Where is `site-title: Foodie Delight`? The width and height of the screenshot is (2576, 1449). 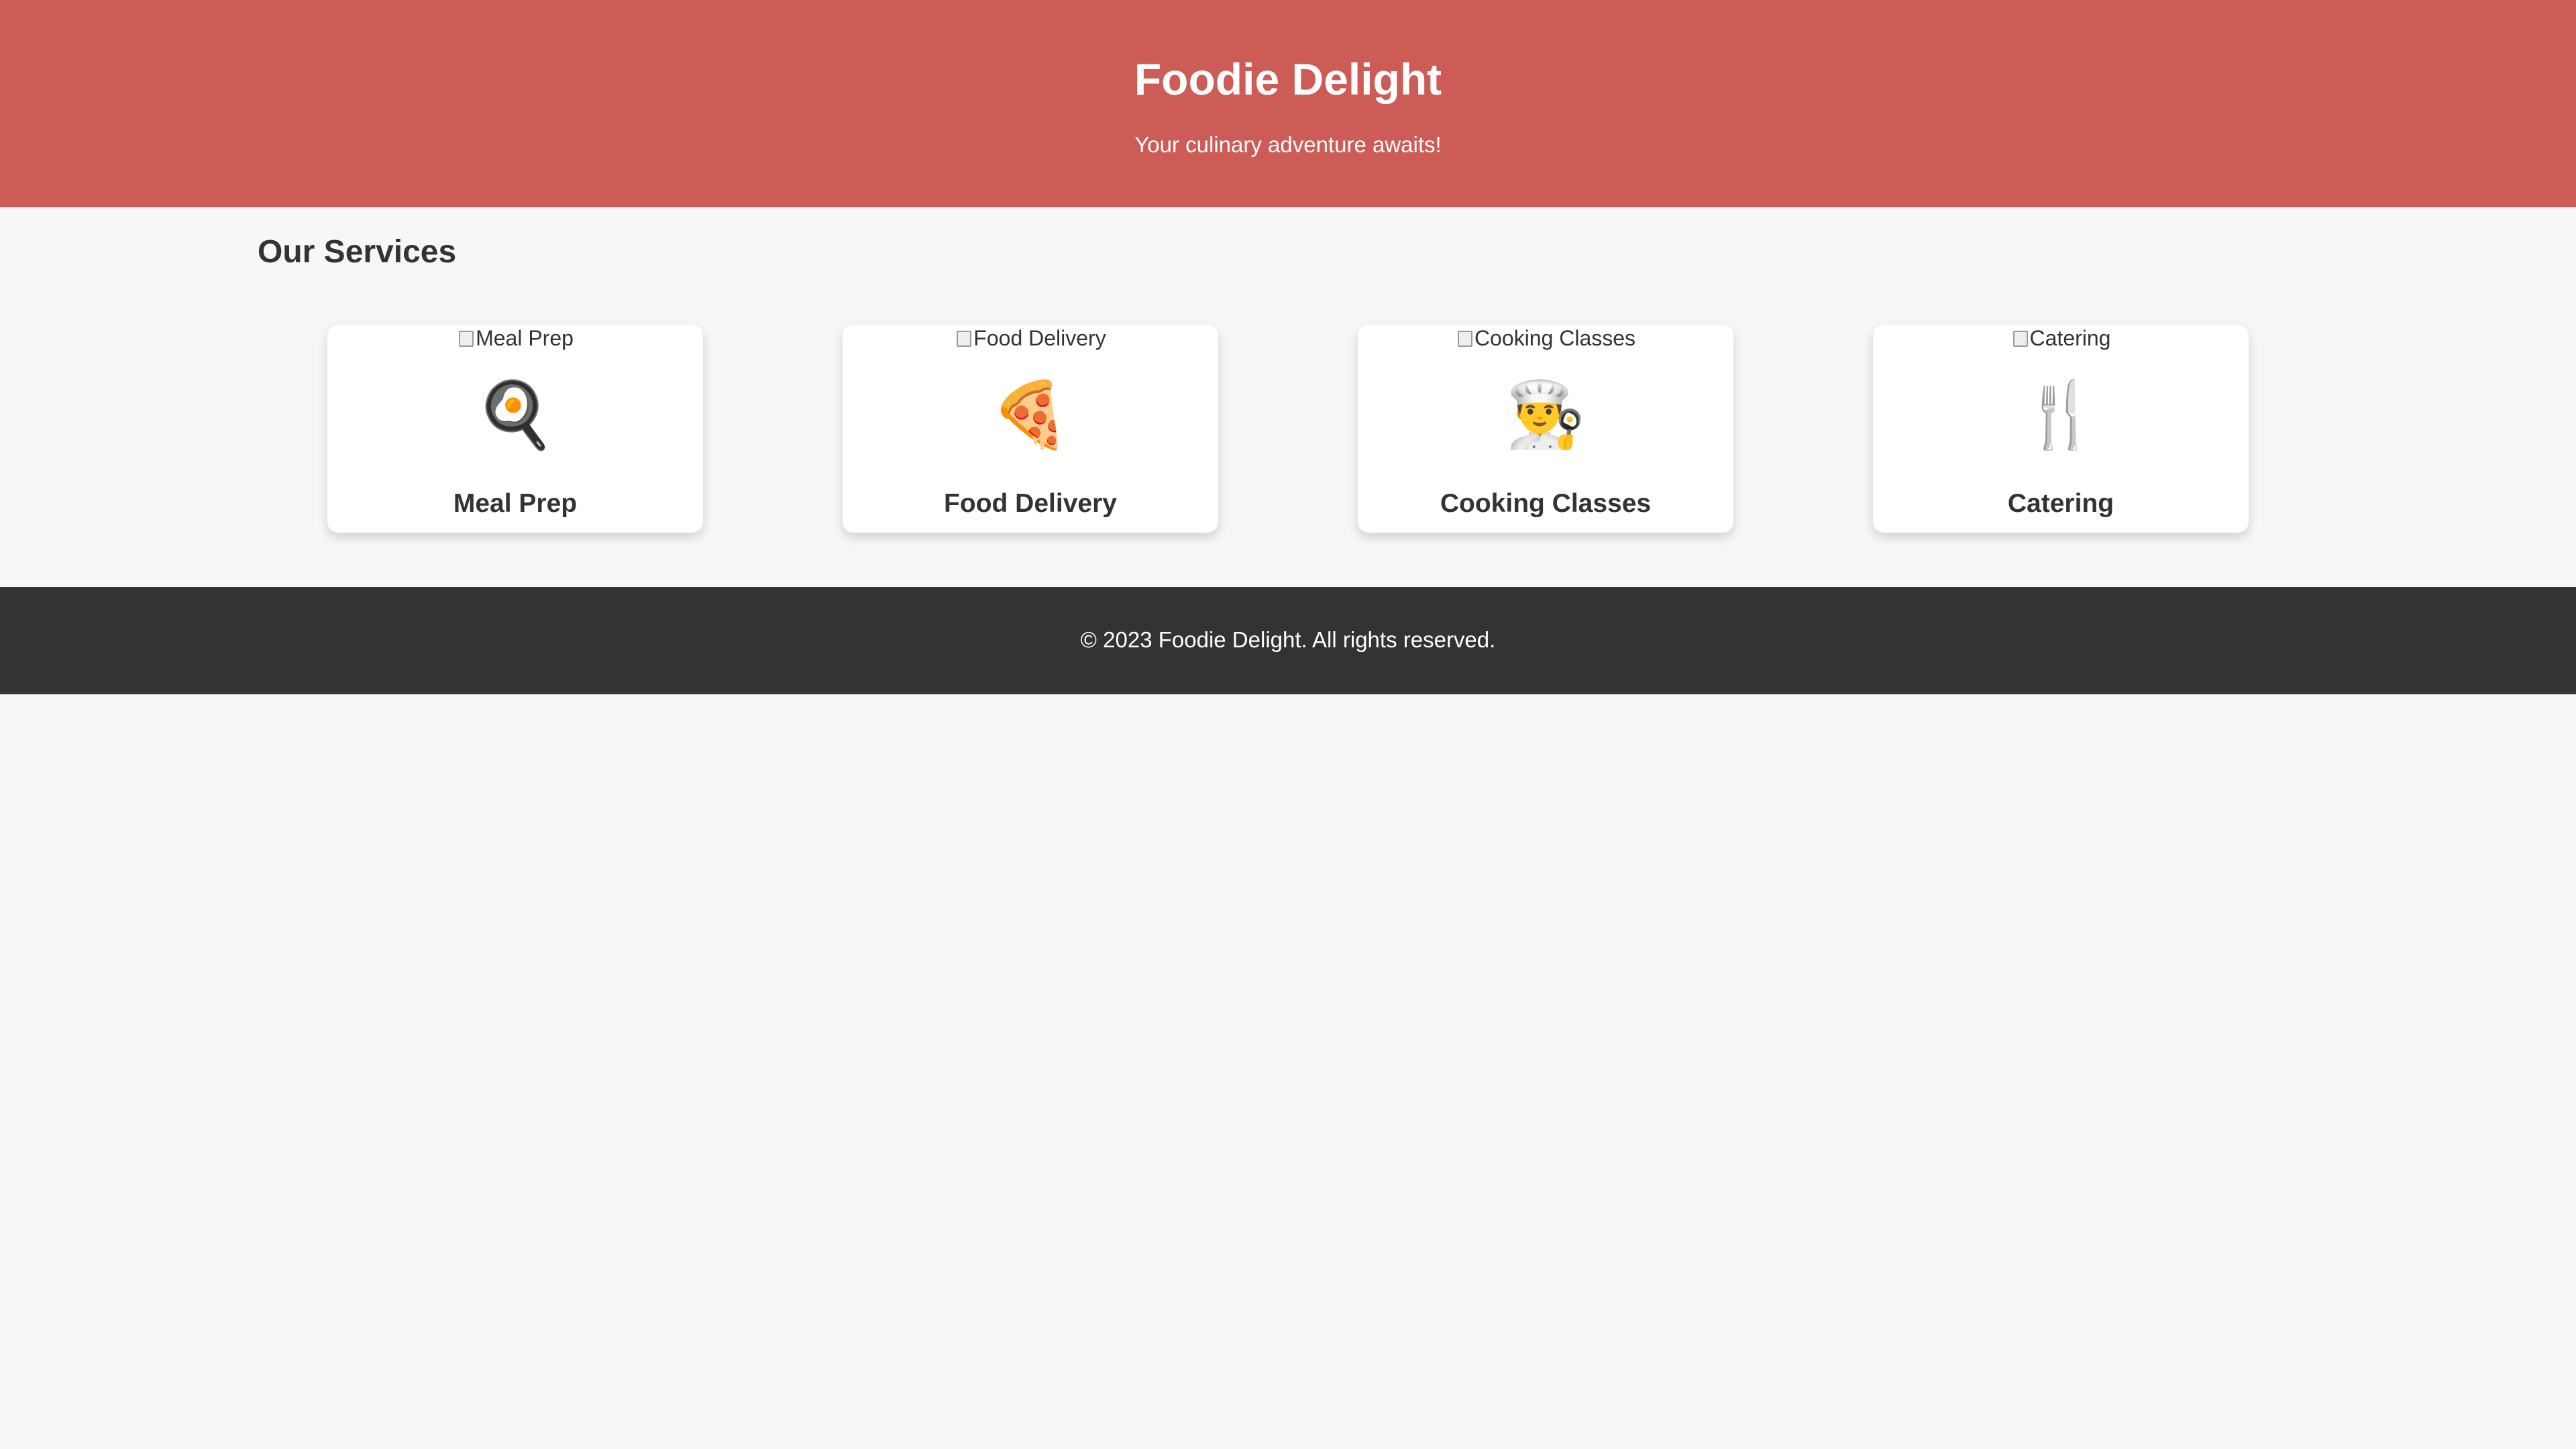 site-title: Foodie Delight is located at coordinates (1288, 79).